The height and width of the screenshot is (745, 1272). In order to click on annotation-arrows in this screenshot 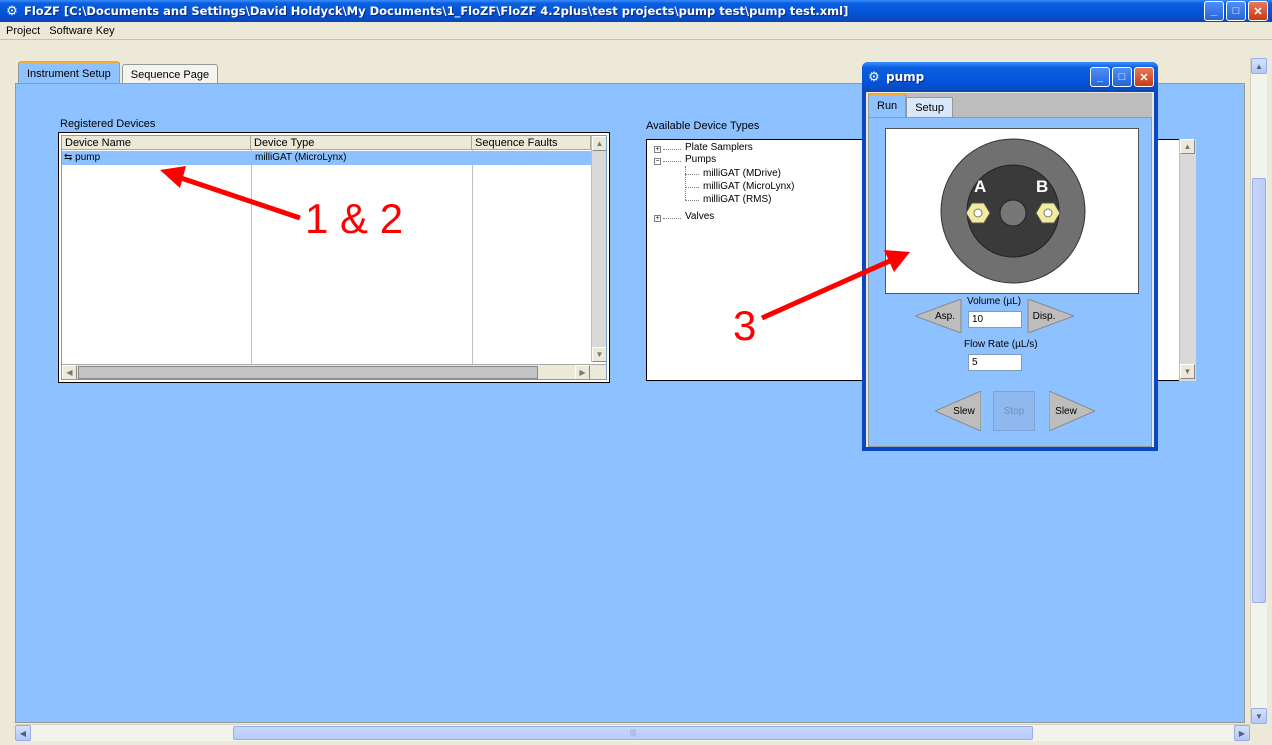, I will do `click(535, 243)`.